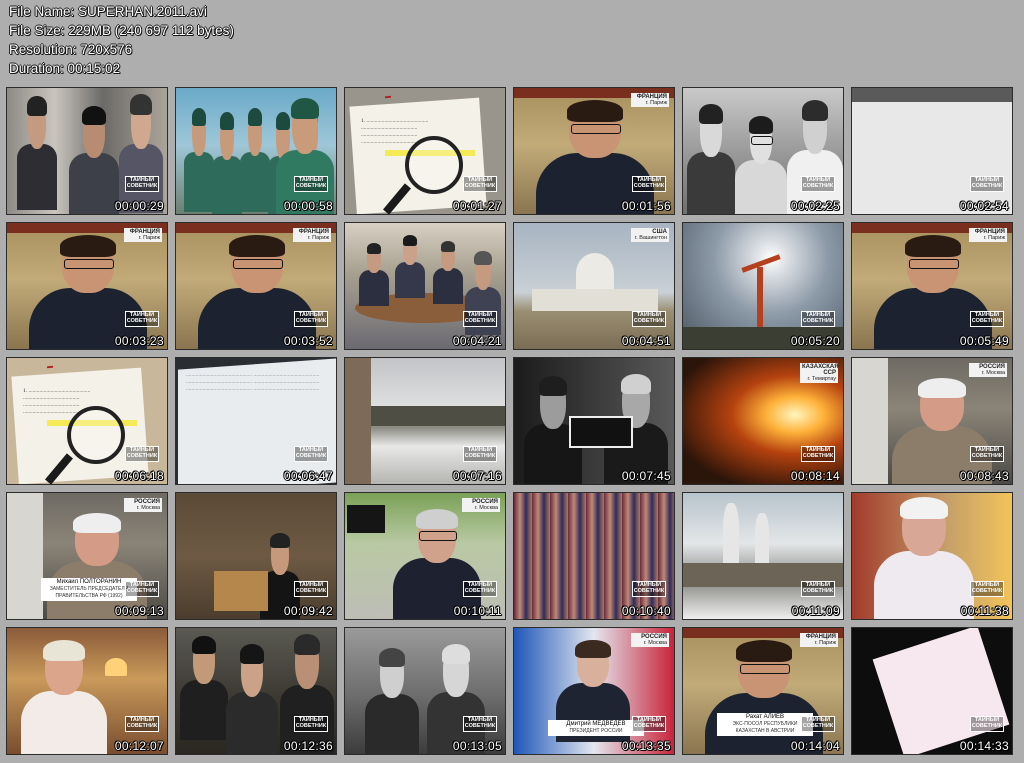  Describe the element at coordinates (477, 341) in the screenshot. I see `timestamp-label: 00:04:21` at that location.